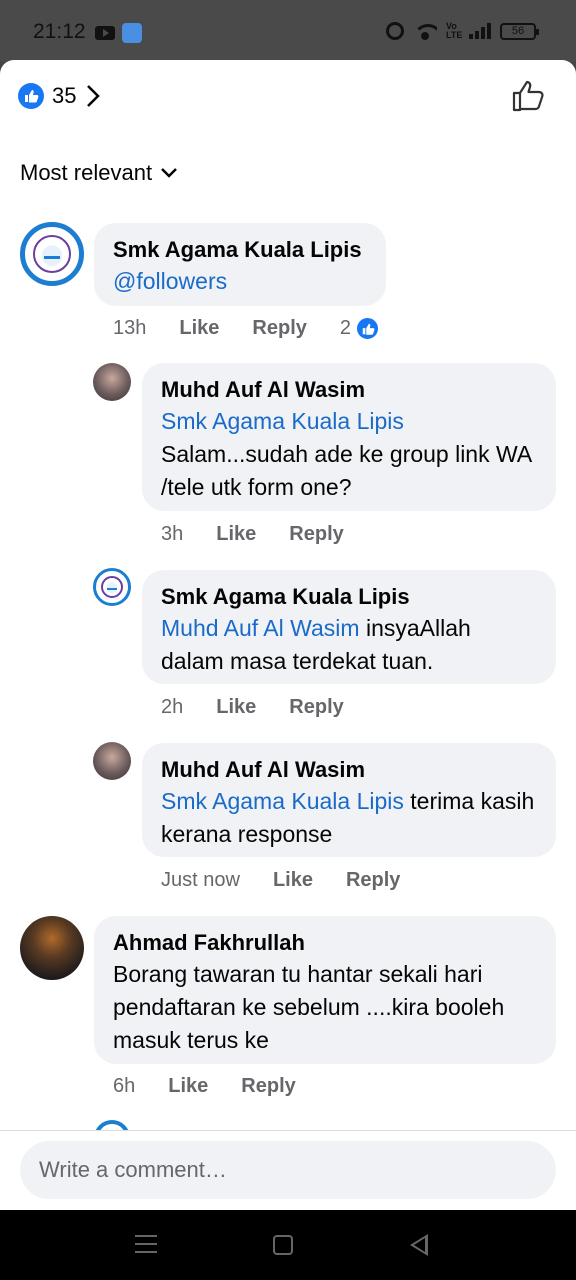  I want to click on wifi-icon, so click(425, 31).